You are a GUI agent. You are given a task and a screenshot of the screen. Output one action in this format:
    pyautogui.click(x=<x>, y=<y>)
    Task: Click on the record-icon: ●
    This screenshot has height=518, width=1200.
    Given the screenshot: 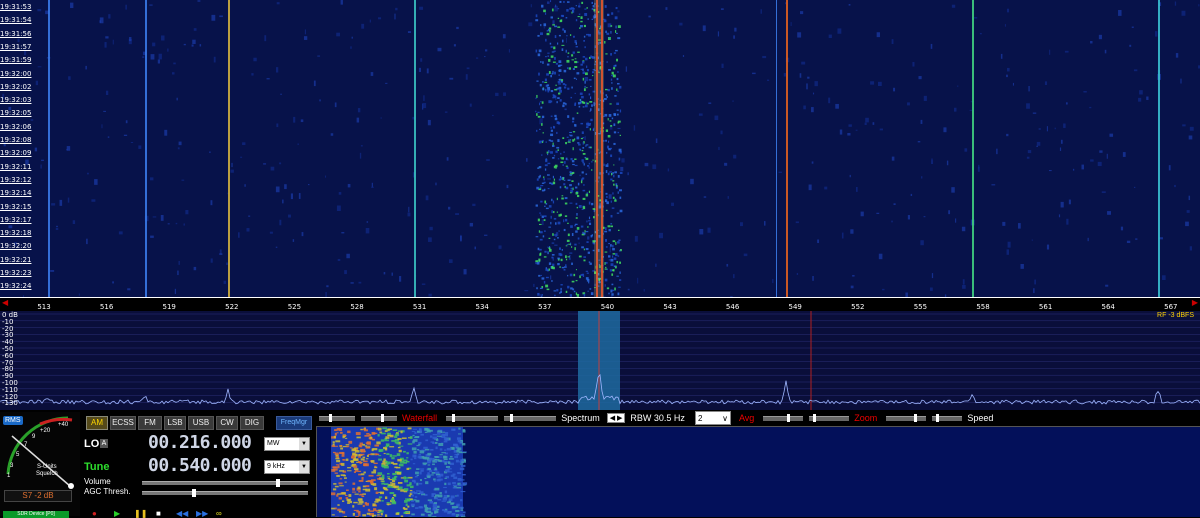 What is the action you would take?
    pyautogui.click(x=94, y=514)
    